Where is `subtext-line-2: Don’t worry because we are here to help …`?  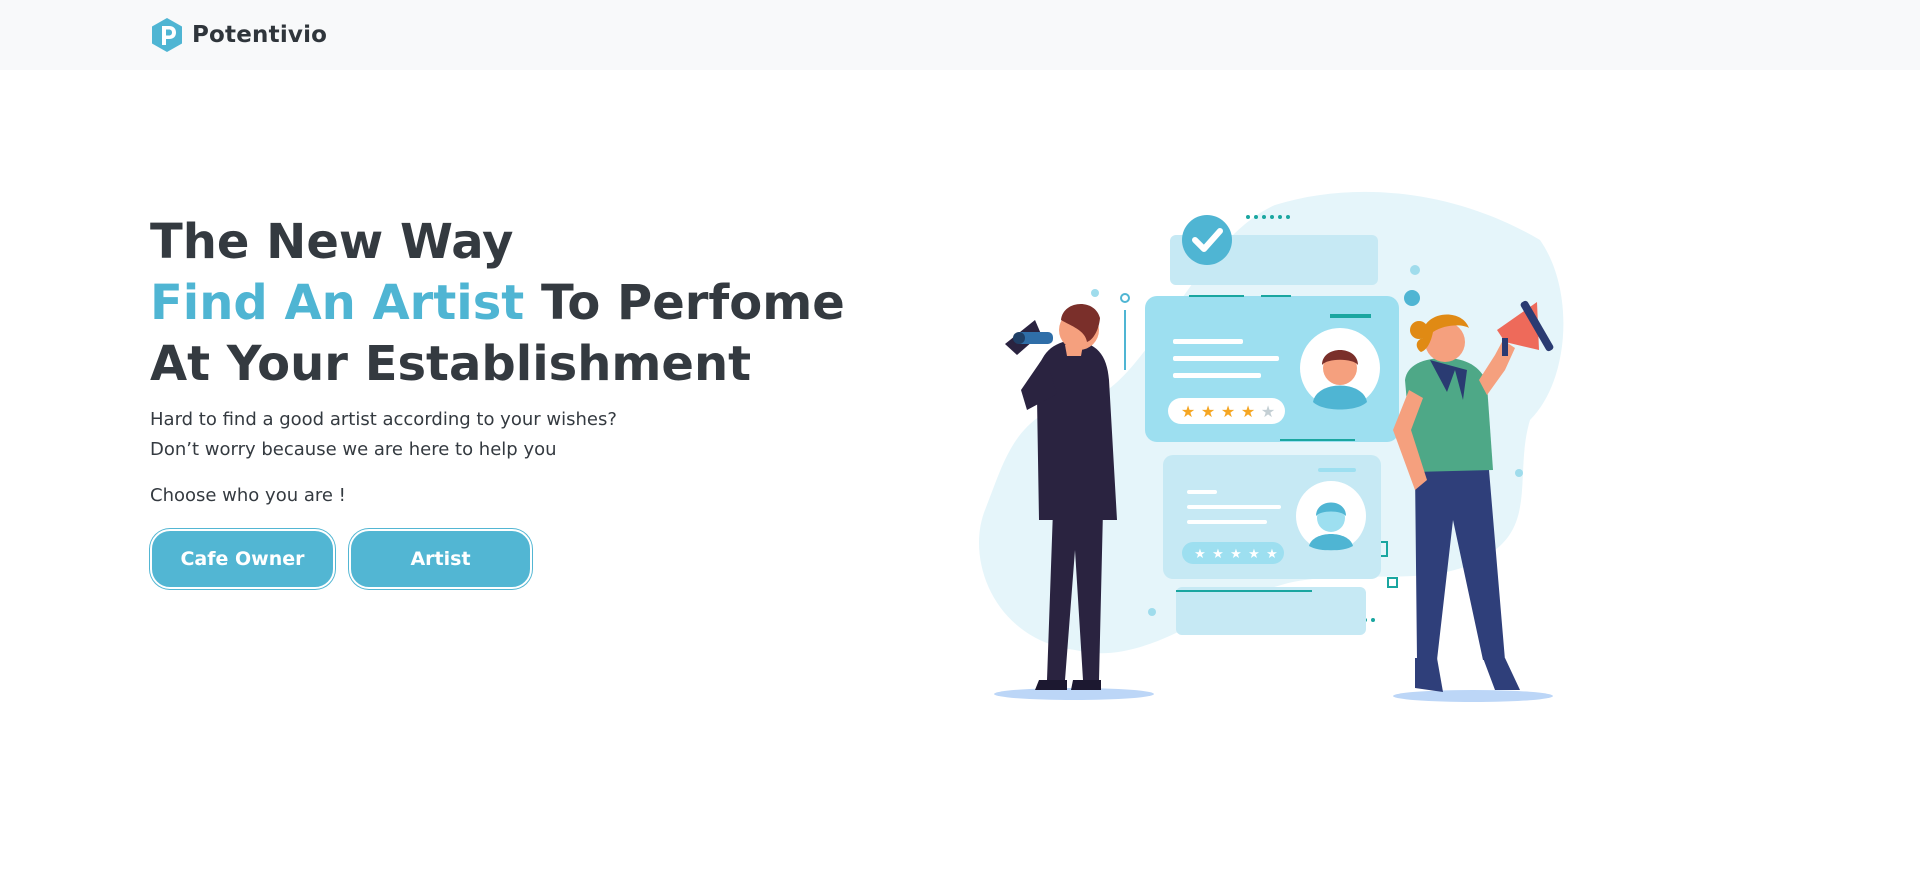
subtext-line-2: Don’t worry because we are here to help … is located at coordinates (353, 449).